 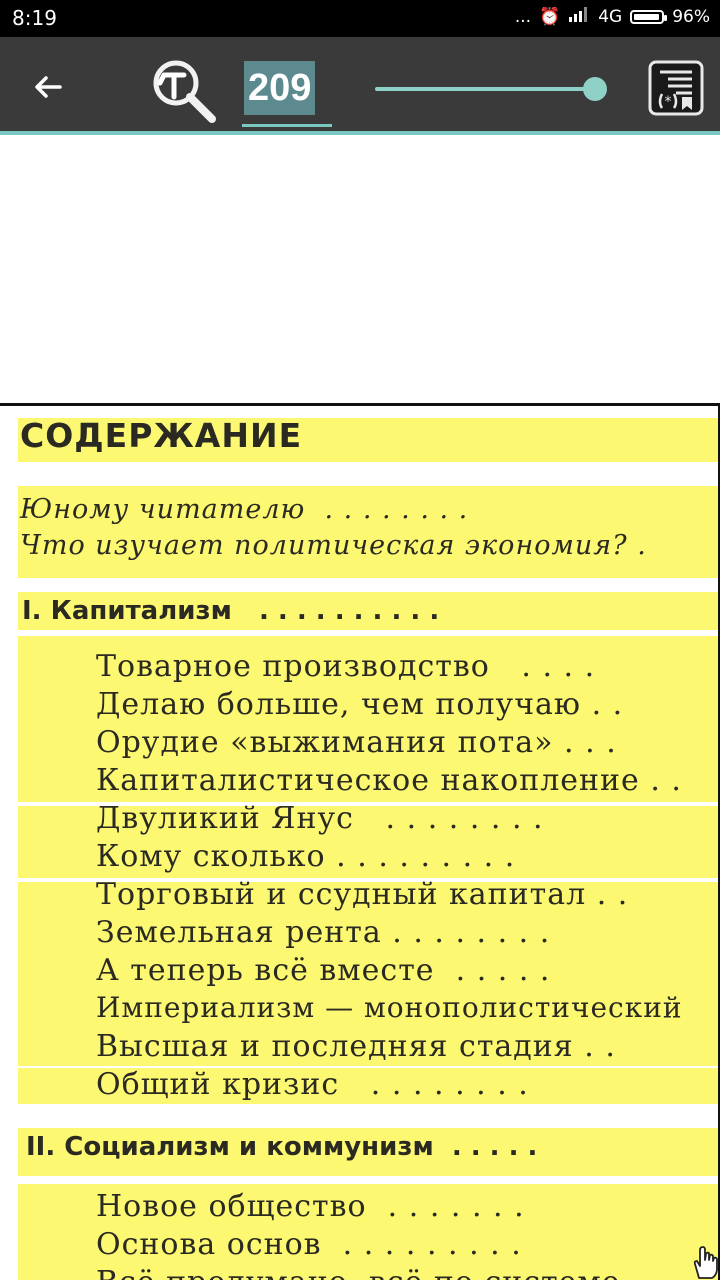 I want to click on toc-entry: Юному читателю . . . . . . . ., so click(x=244, y=509).